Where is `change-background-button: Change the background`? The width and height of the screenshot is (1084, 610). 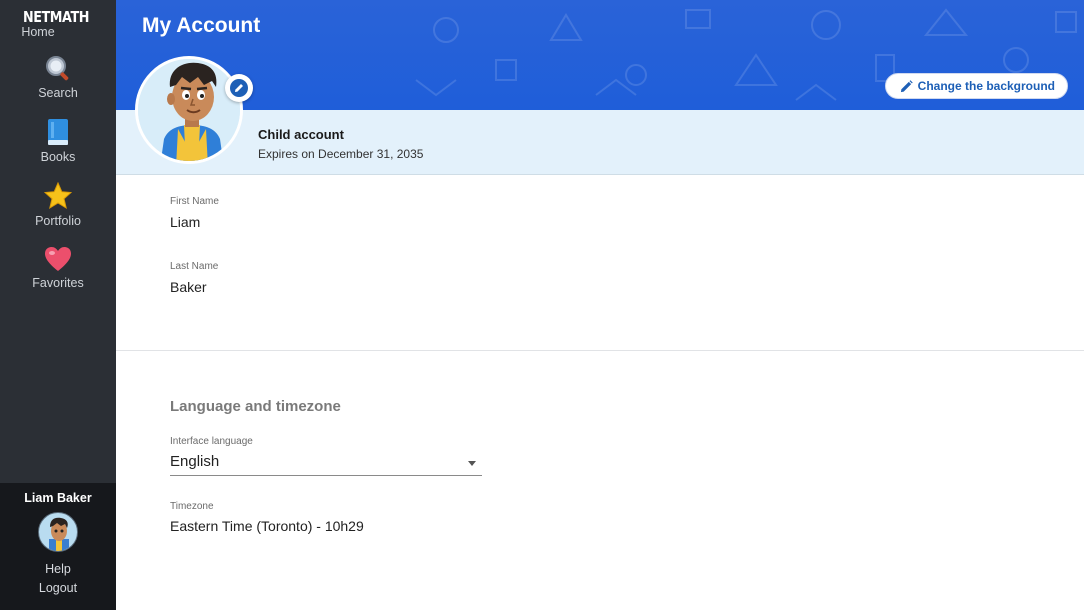
change-background-button: Change the background is located at coordinates (976, 86).